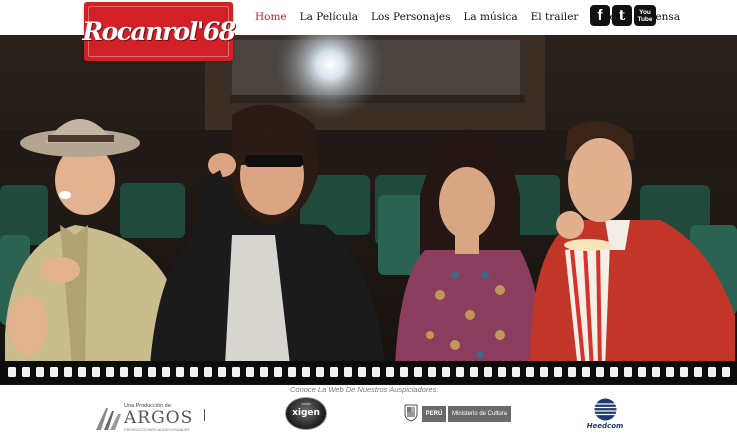 The width and height of the screenshot is (737, 433). Describe the element at coordinates (306, 404) in the screenshot. I see `xigen-prefix: media` at that location.